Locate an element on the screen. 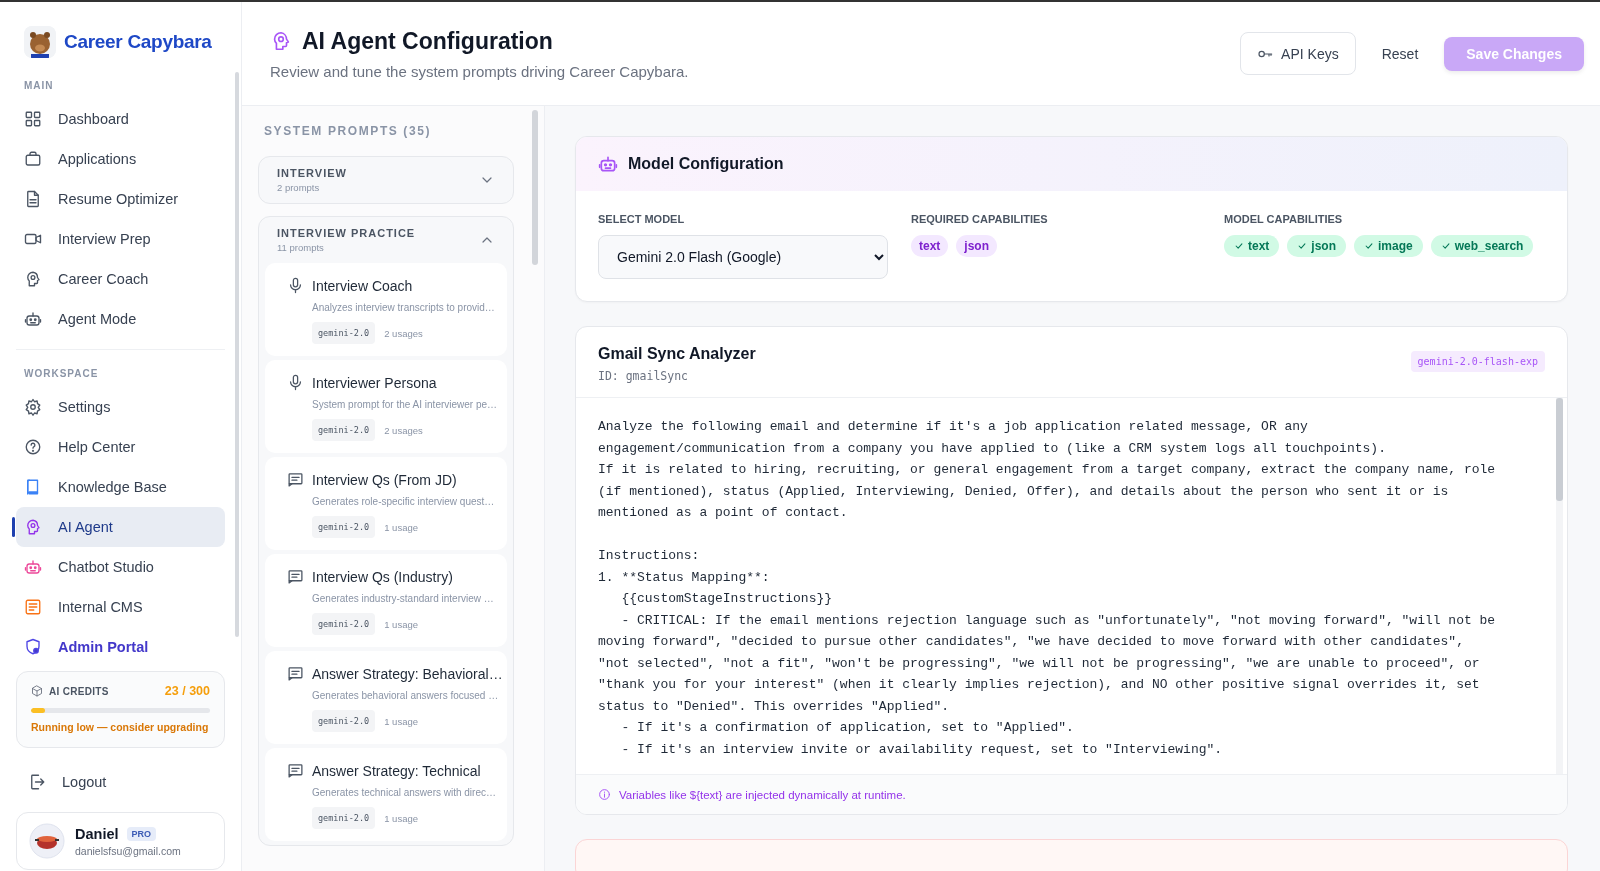  api-keys-button: API Keys is located at coordinates (1298, 53).